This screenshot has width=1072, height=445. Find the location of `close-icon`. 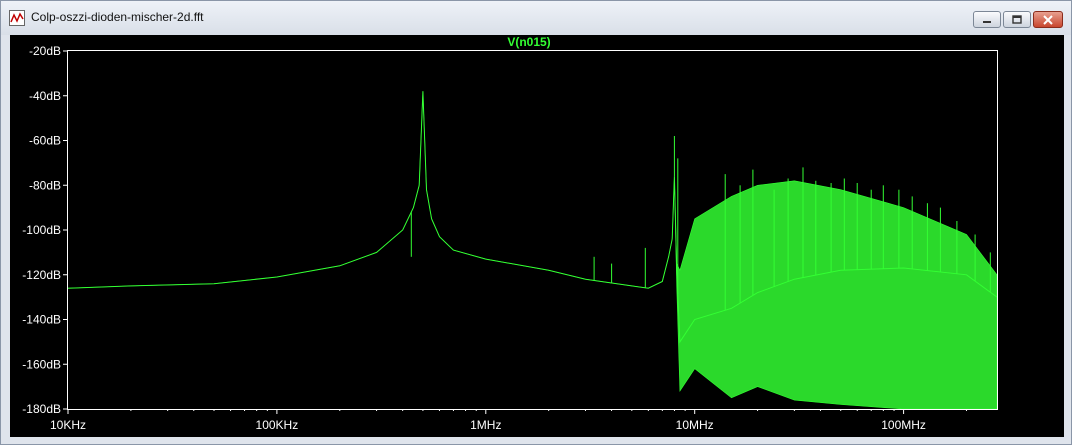

close-icon is located at coordinates (1048, 19).